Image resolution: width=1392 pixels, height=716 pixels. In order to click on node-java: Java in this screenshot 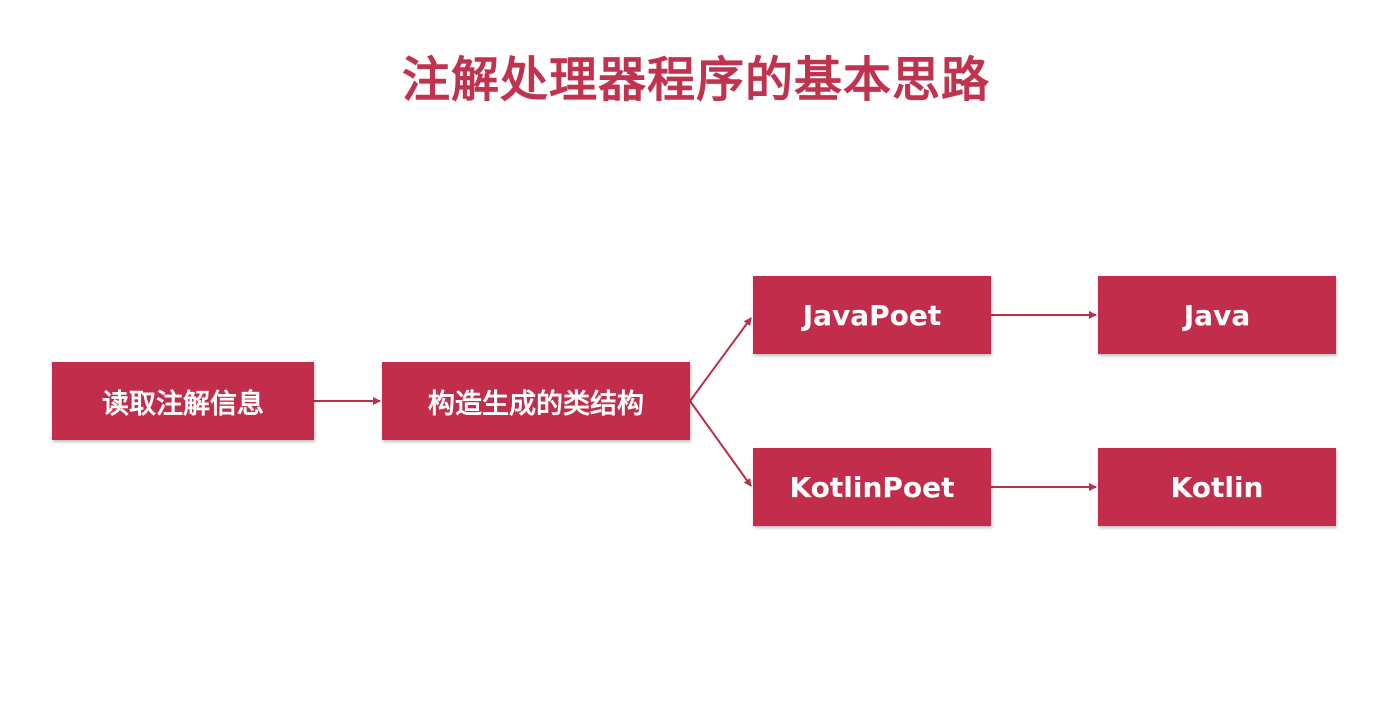, I will do `click(1217, 315)`.